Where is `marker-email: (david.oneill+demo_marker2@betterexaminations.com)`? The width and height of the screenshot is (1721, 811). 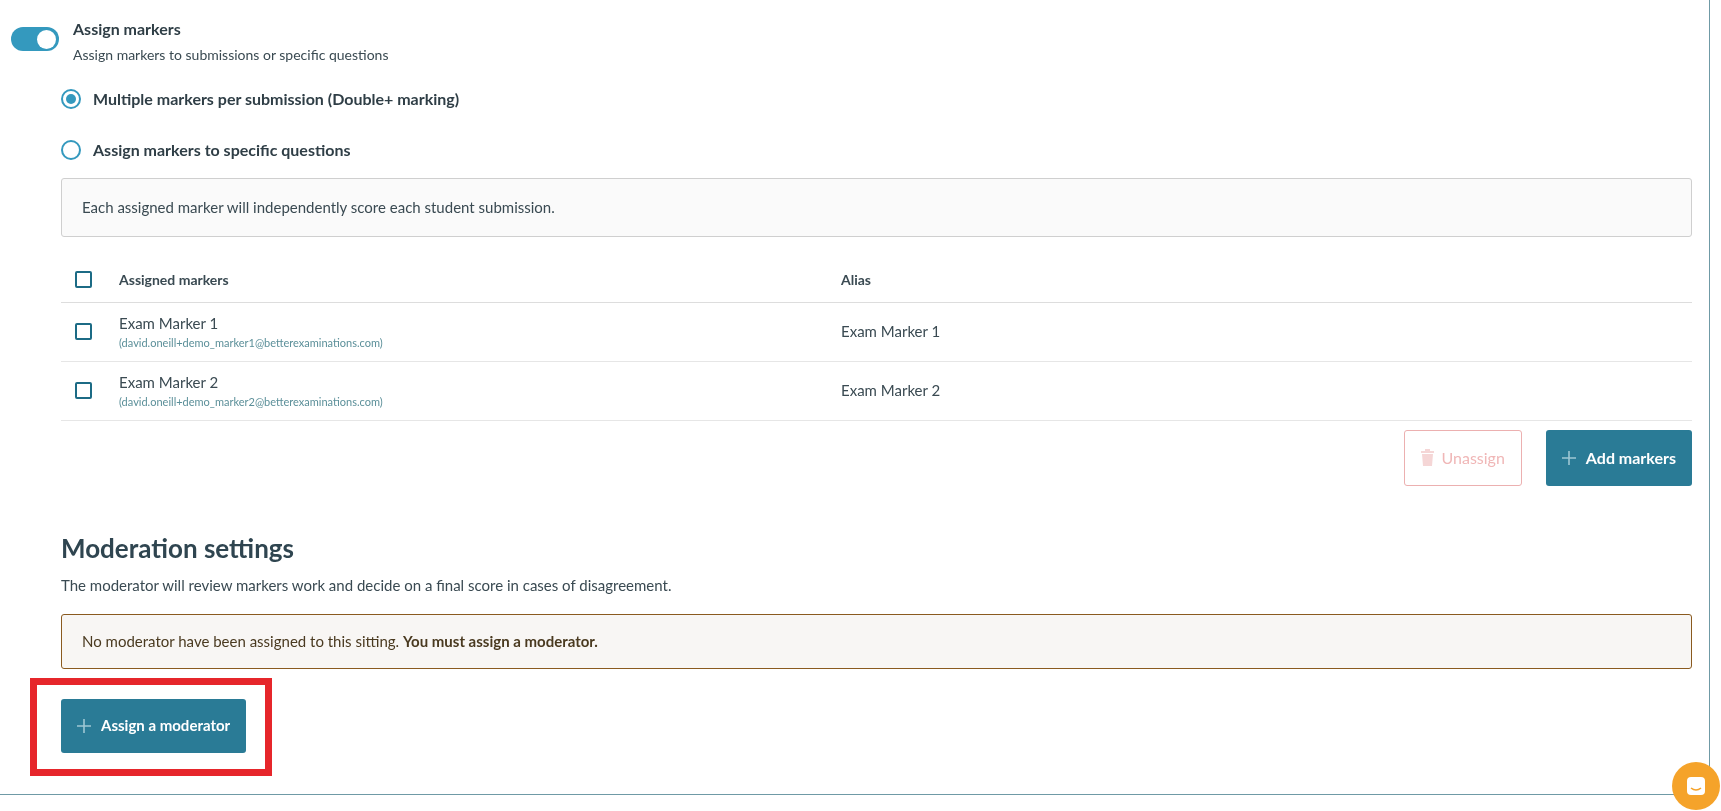 marker-email: (david.oneill+demo_marker2@betterexaminations.com) is located at coordinates (251, 401).